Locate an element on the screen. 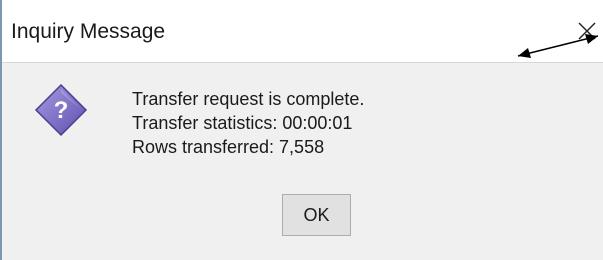 Image resolution: width=603 pixels, height=260 pixels. dialog-title: Inquiry Message is located at coordinates (88, 31).